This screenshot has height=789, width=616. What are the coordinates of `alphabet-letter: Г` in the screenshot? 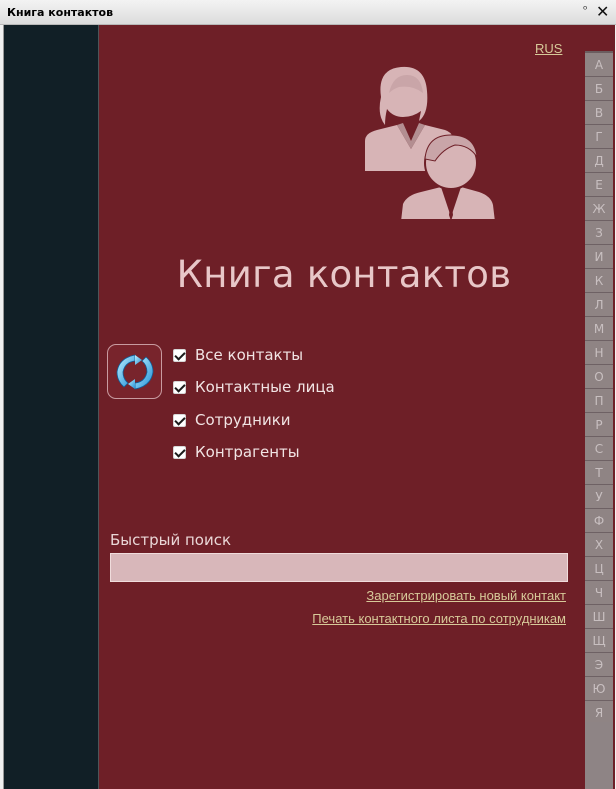 It's located at (599, 137).